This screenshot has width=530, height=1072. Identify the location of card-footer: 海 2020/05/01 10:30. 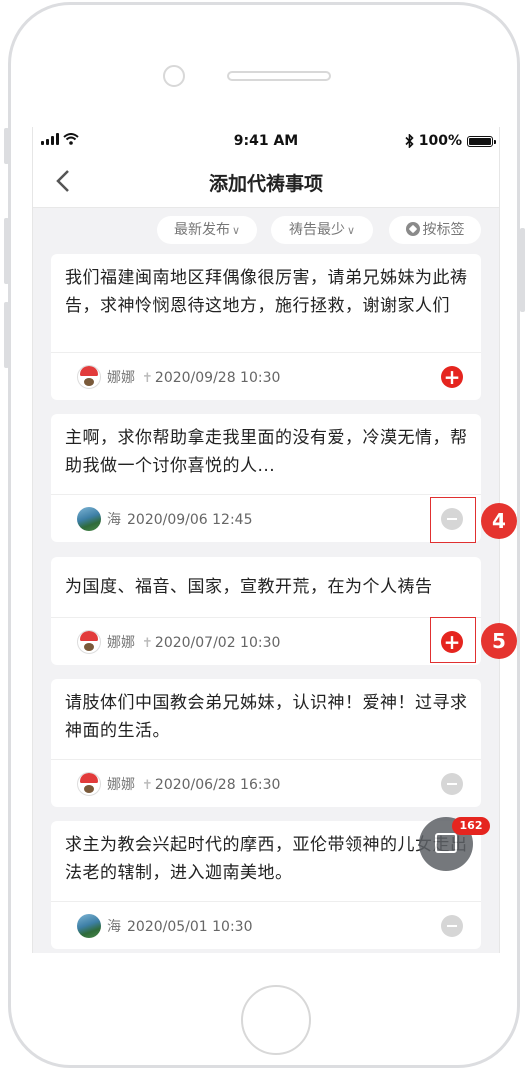
(266, 925).